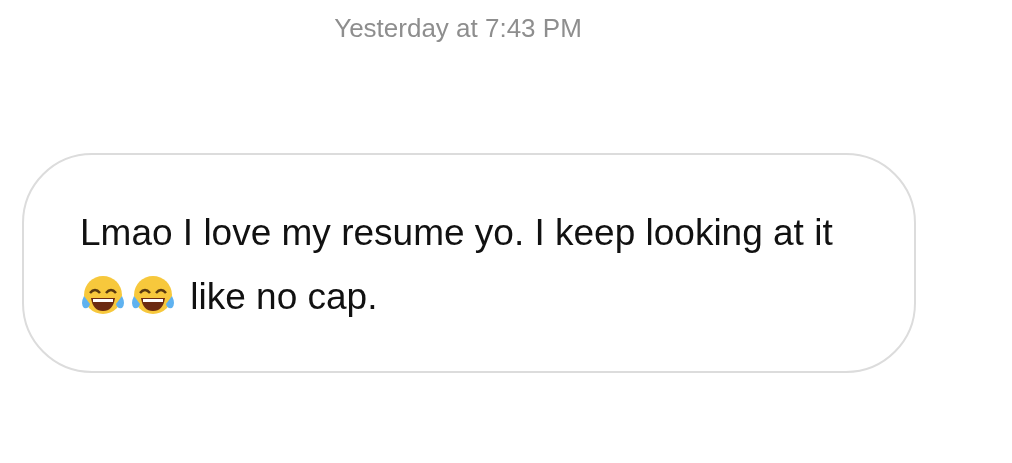  What do you see at coordinates (284, 296) in the screenshot?
I see `message-text: like no cap.` at bounding box center [284, 296].